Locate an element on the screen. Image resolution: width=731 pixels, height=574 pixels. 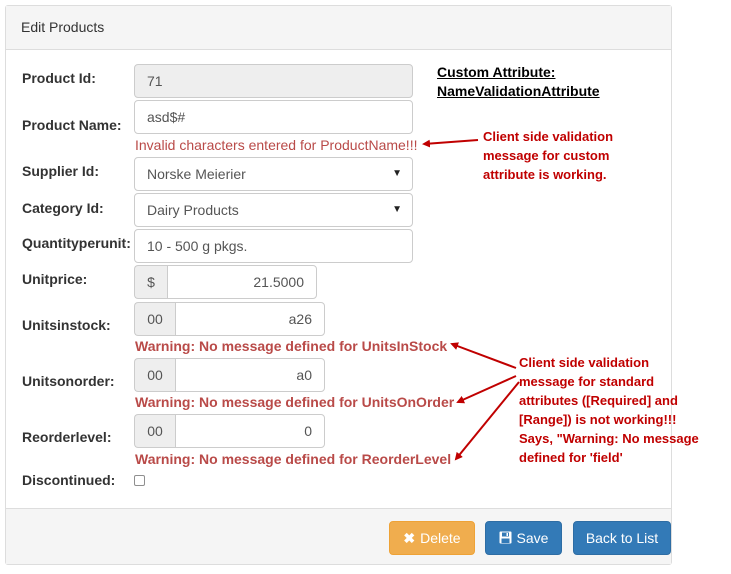
units-in-stock-addon: 00 is located at coordinates (154, 319).